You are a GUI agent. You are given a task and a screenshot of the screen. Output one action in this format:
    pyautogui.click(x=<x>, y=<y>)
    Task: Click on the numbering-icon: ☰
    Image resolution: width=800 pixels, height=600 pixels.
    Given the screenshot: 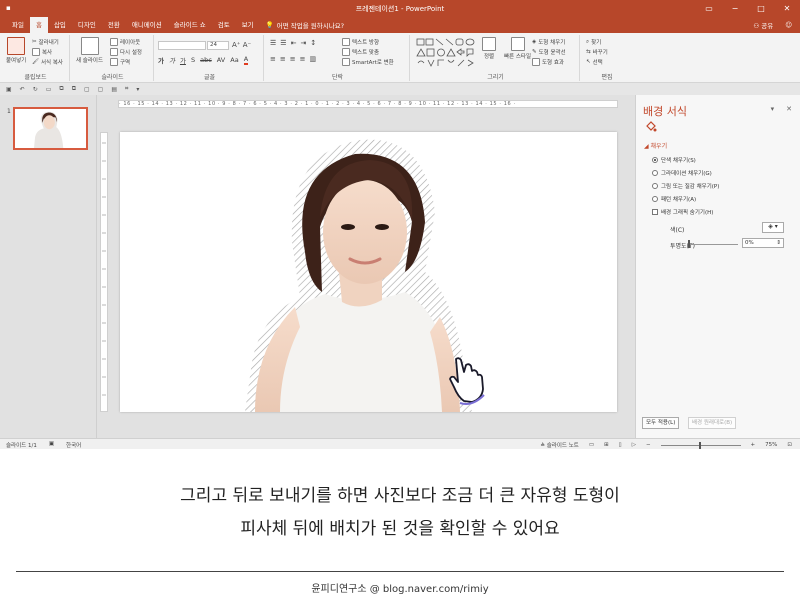 What is the action you would take?
    pyautogui.click(x=283, y=43)
    